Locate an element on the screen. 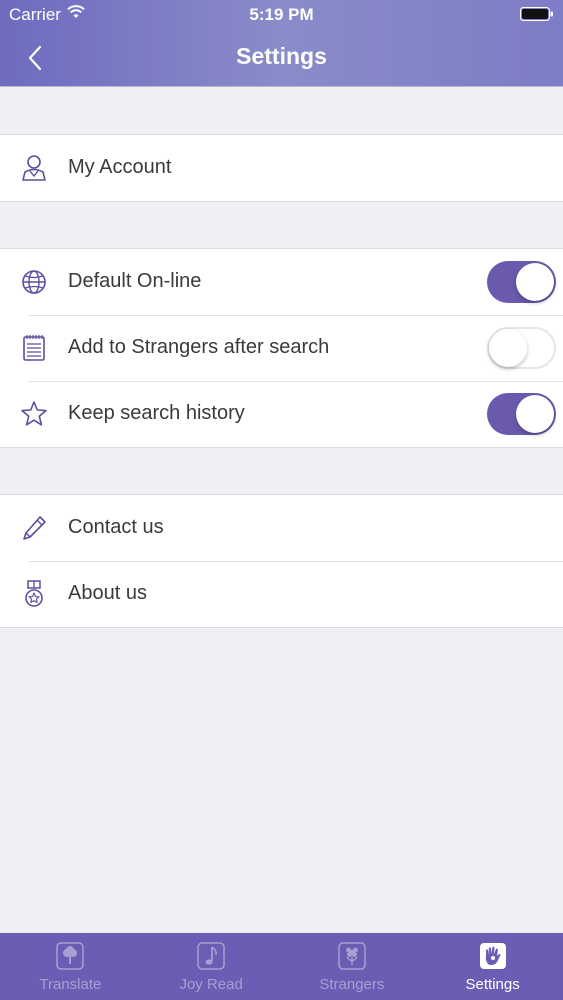 The width and height of the screenshot is (563, 1000). default-online-label: Default On-line is located at coordinates (135, 281).